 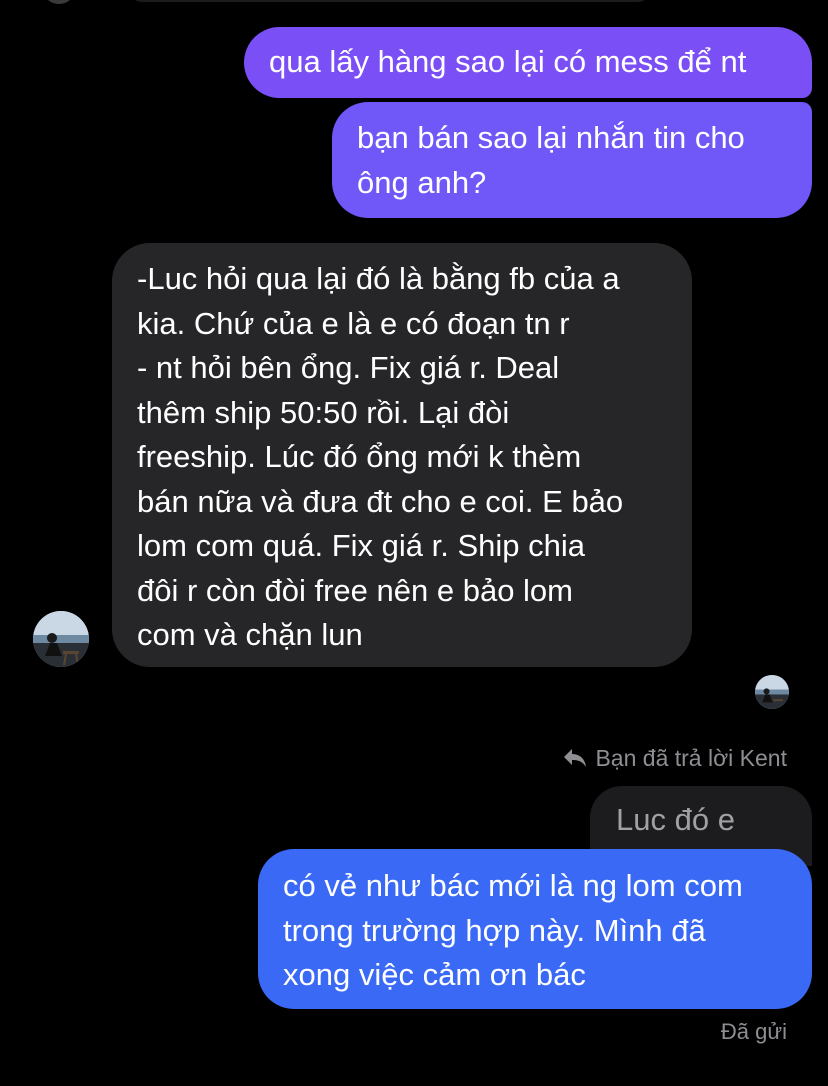 I want to click on previous-avatar-partial, so click(x=59, y=2).